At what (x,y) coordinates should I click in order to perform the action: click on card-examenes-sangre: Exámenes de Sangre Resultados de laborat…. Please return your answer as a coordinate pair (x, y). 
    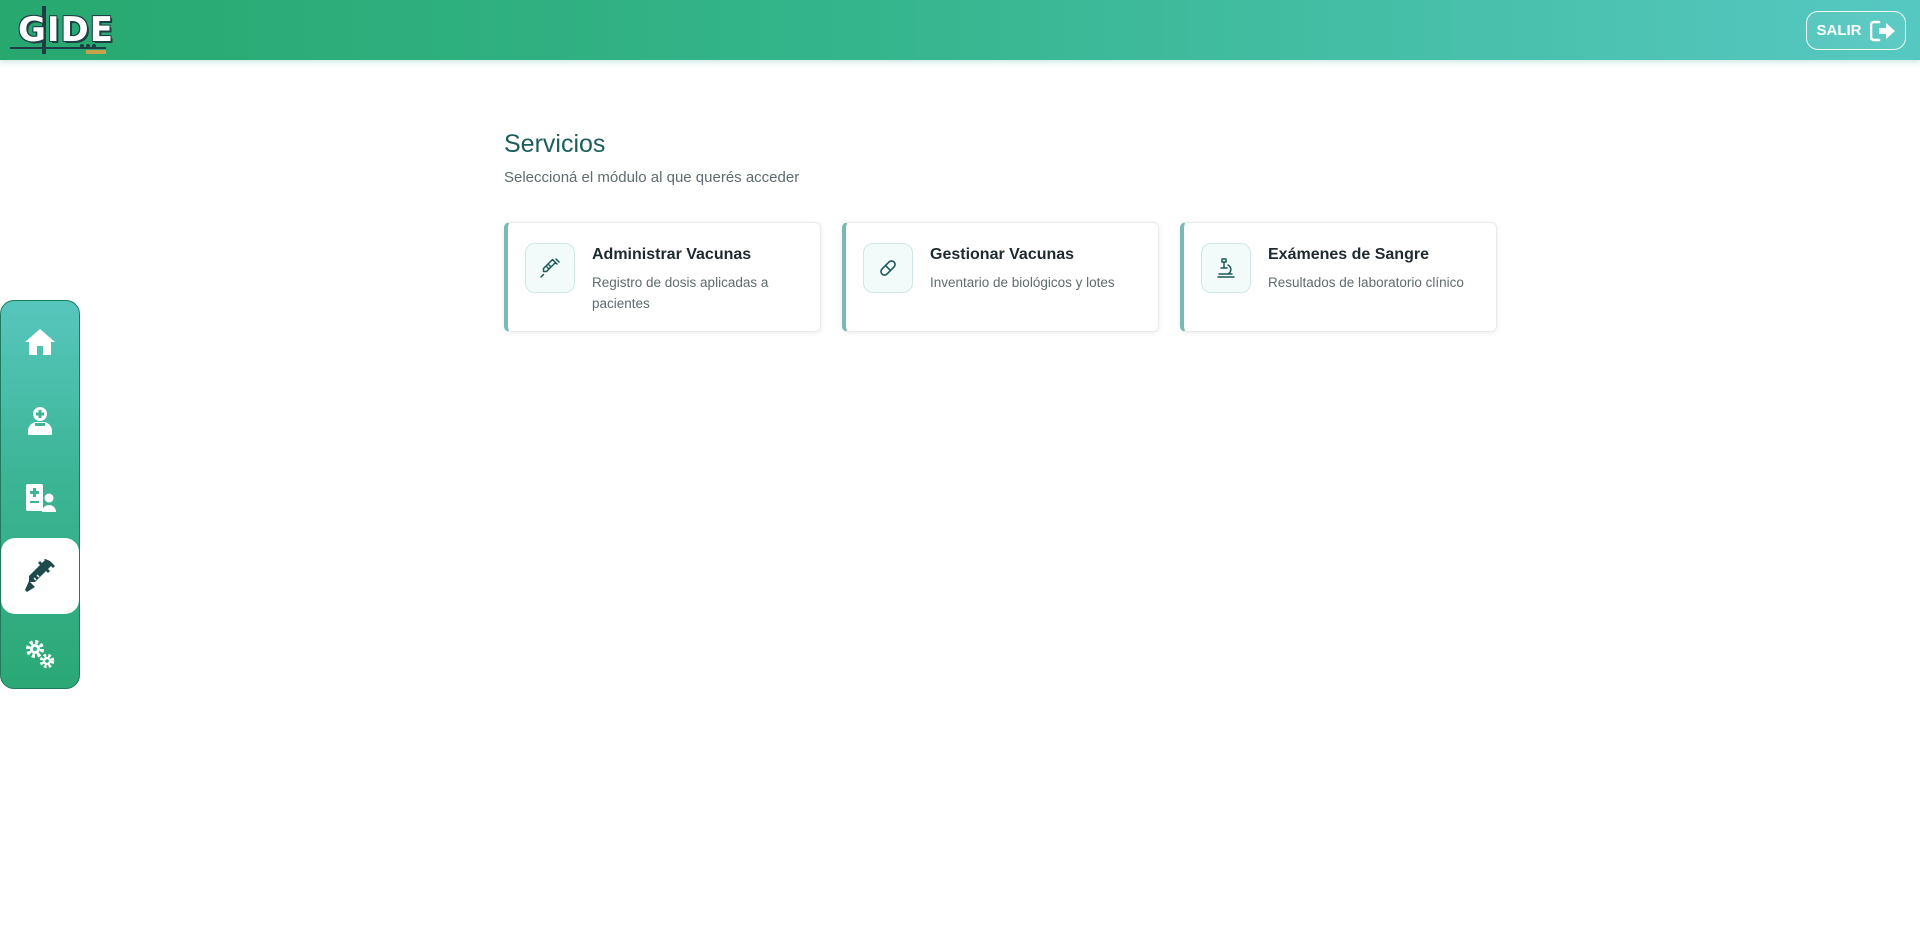
    Looking at the image, I should click on (1338, 277).